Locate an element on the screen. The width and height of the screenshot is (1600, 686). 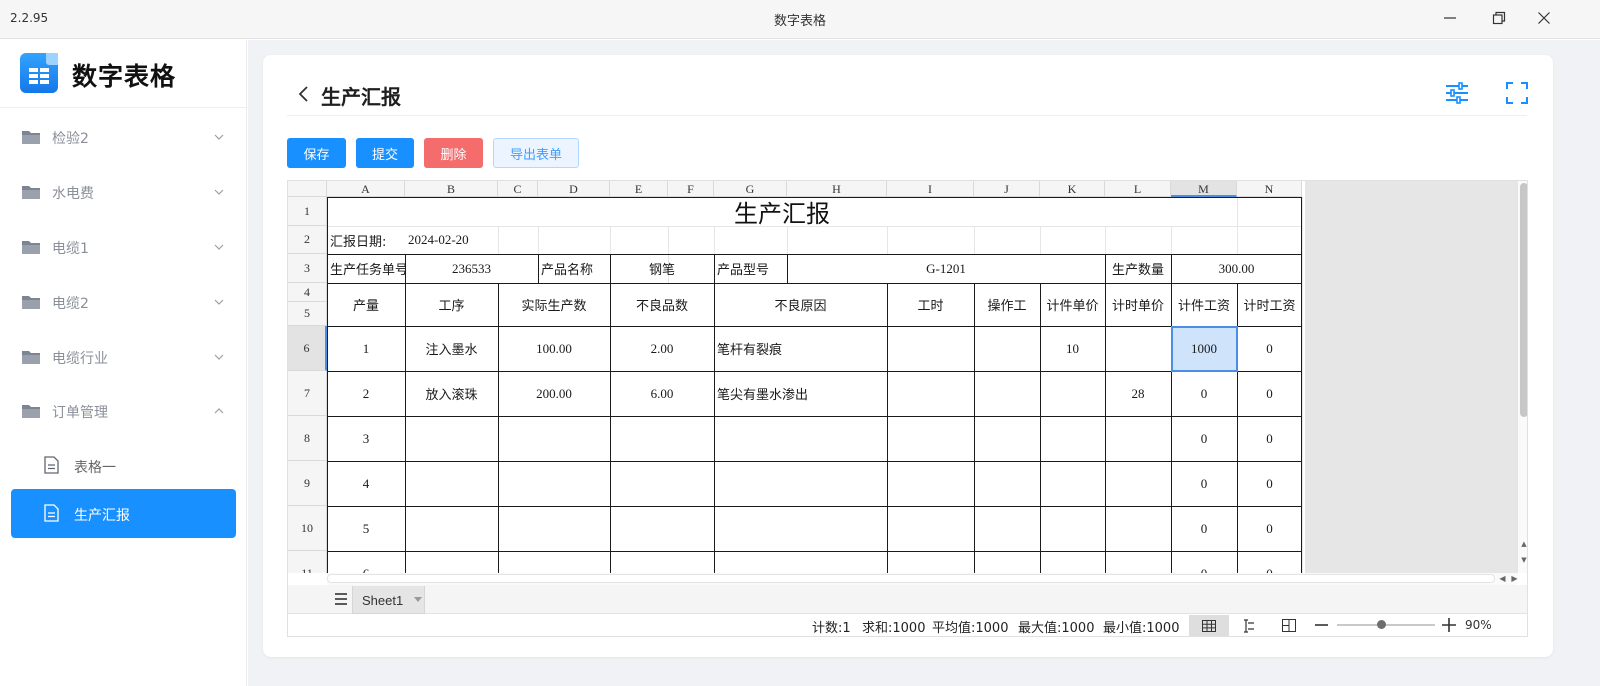
table-header-cell: 工时 is located at coordinates (930, 304).